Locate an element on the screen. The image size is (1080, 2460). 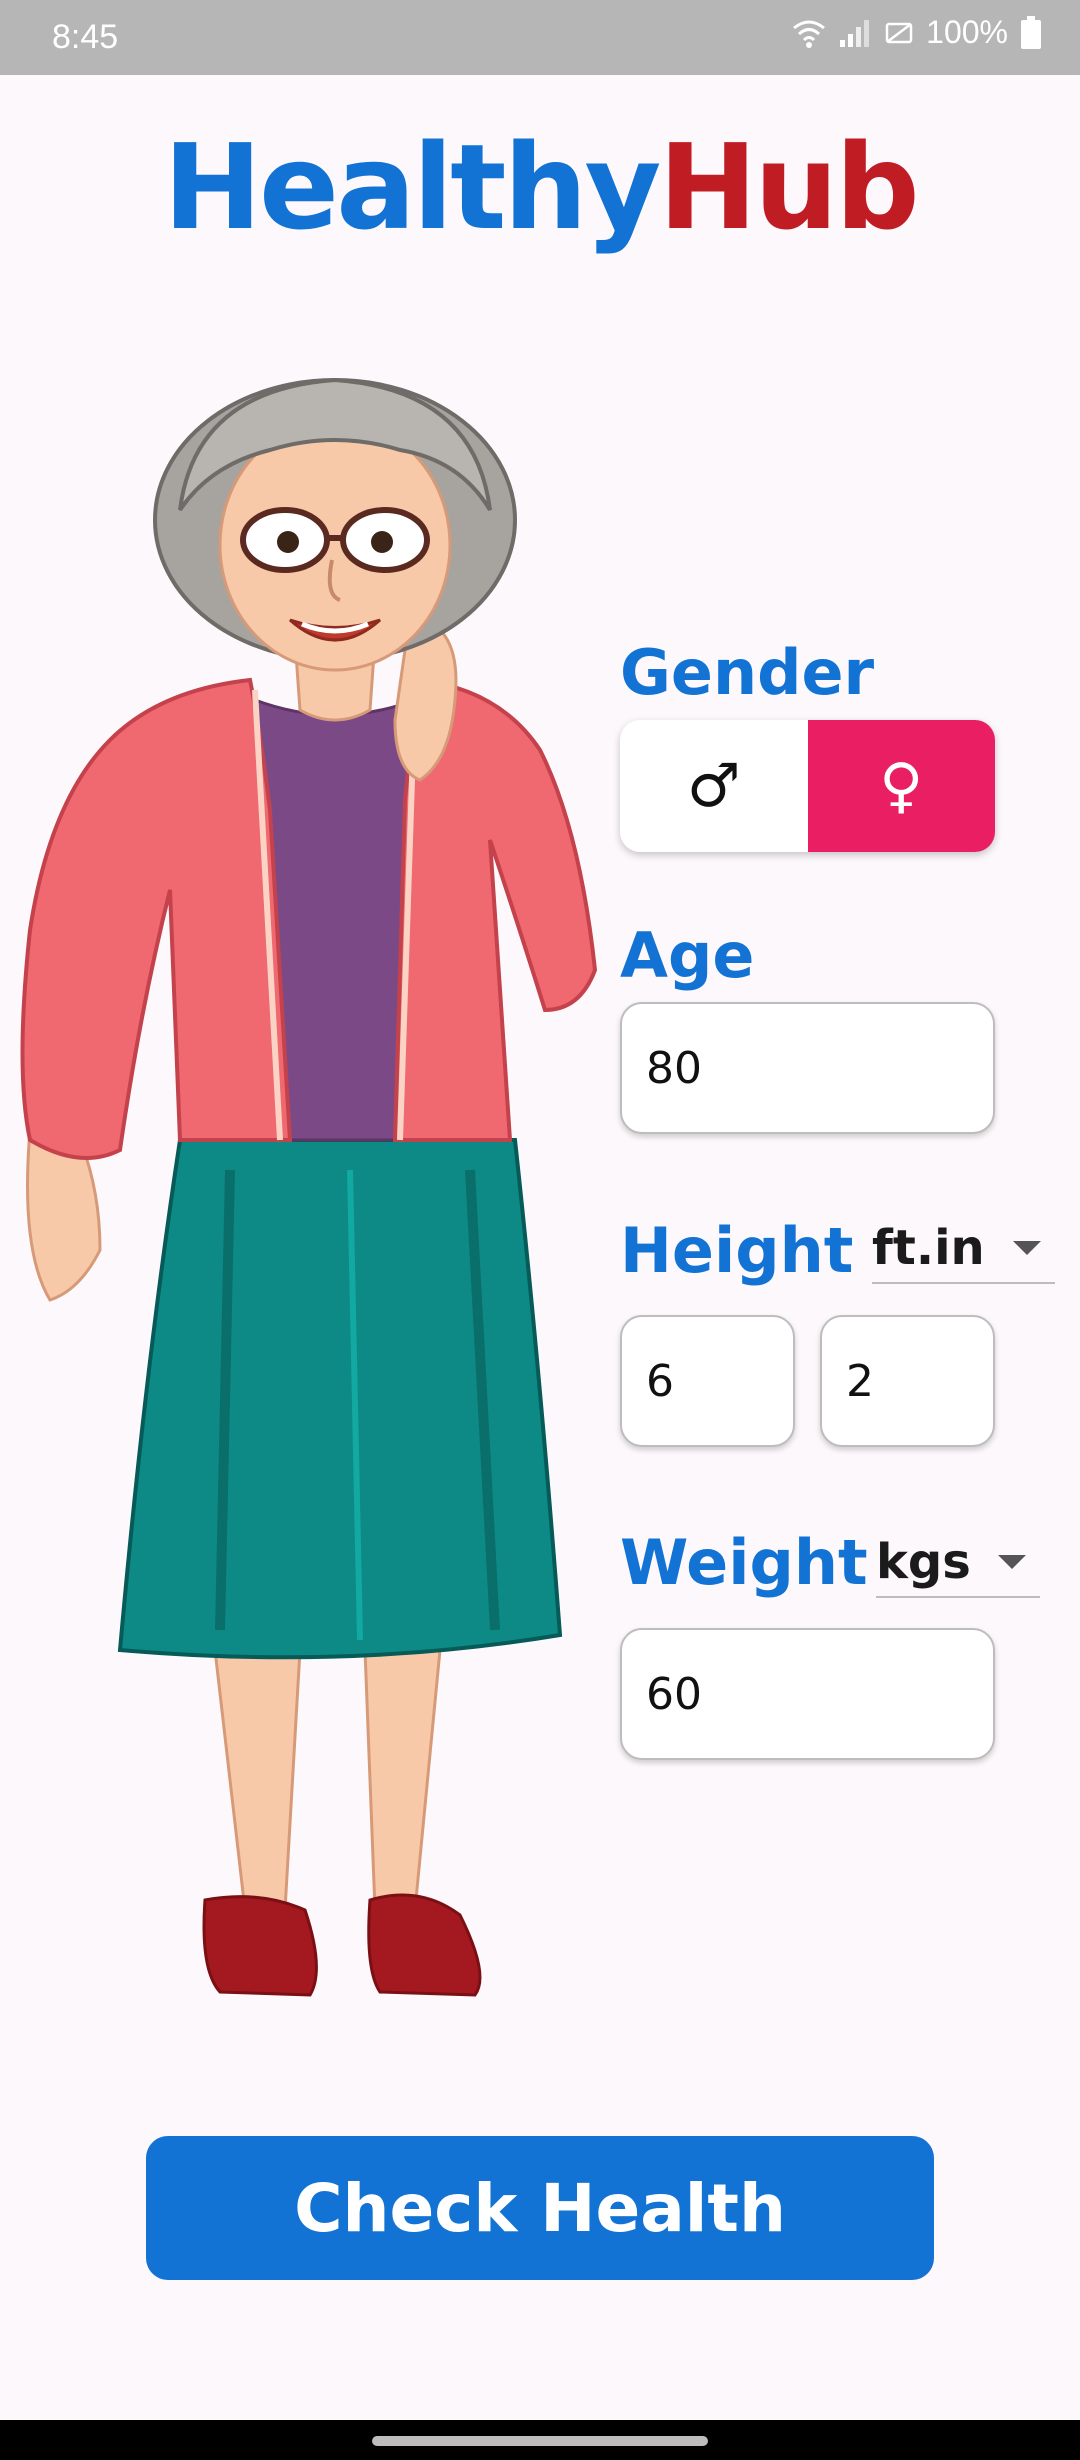
status-time: 8:45 is located at coordinates (85, 37).